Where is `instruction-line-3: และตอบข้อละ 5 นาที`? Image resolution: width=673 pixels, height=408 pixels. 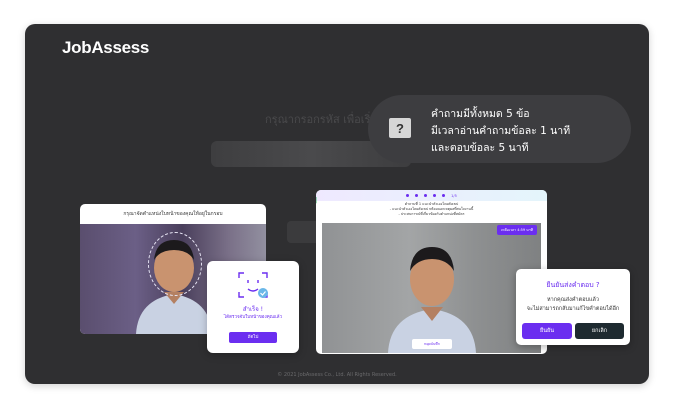
instruction-line-3: และตอบข้อละ 5 นาที is located at coordinates (480, 148).